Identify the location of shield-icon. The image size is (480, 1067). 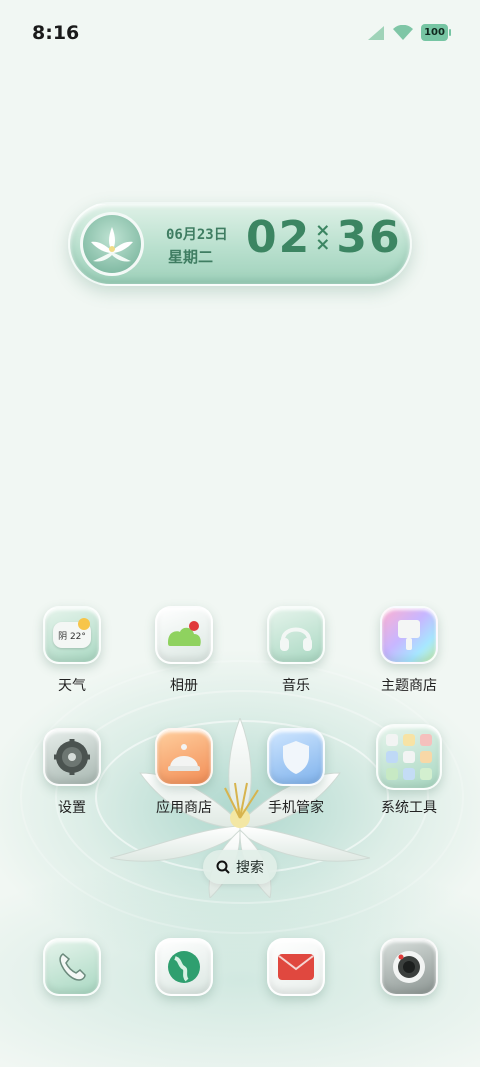
(296, 757).